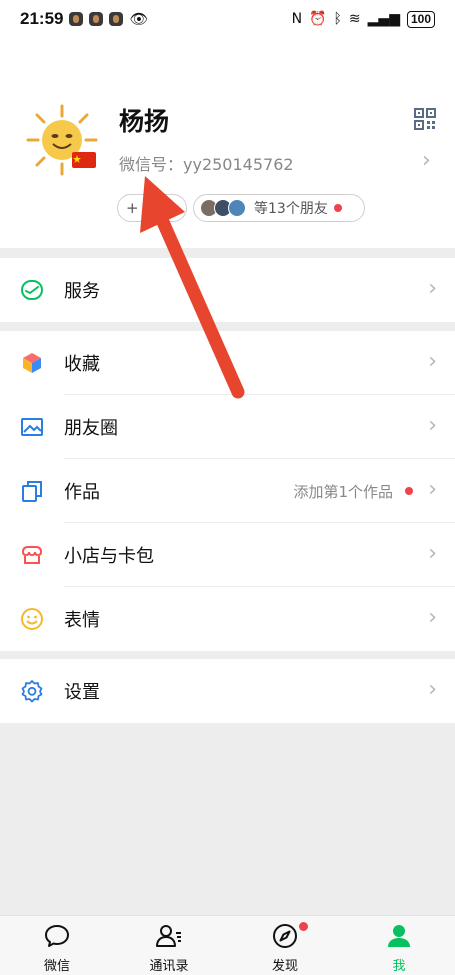 The image size is (455, 975). I want to click on tab-me: 我, so click(399, 945).